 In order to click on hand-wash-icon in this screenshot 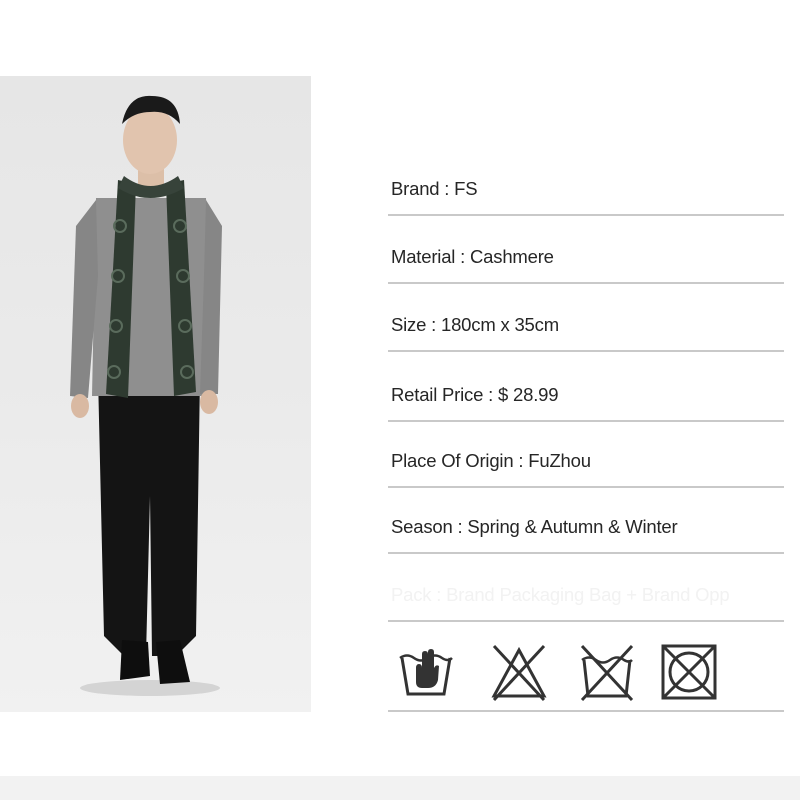, I will do `click(426, 675)`.